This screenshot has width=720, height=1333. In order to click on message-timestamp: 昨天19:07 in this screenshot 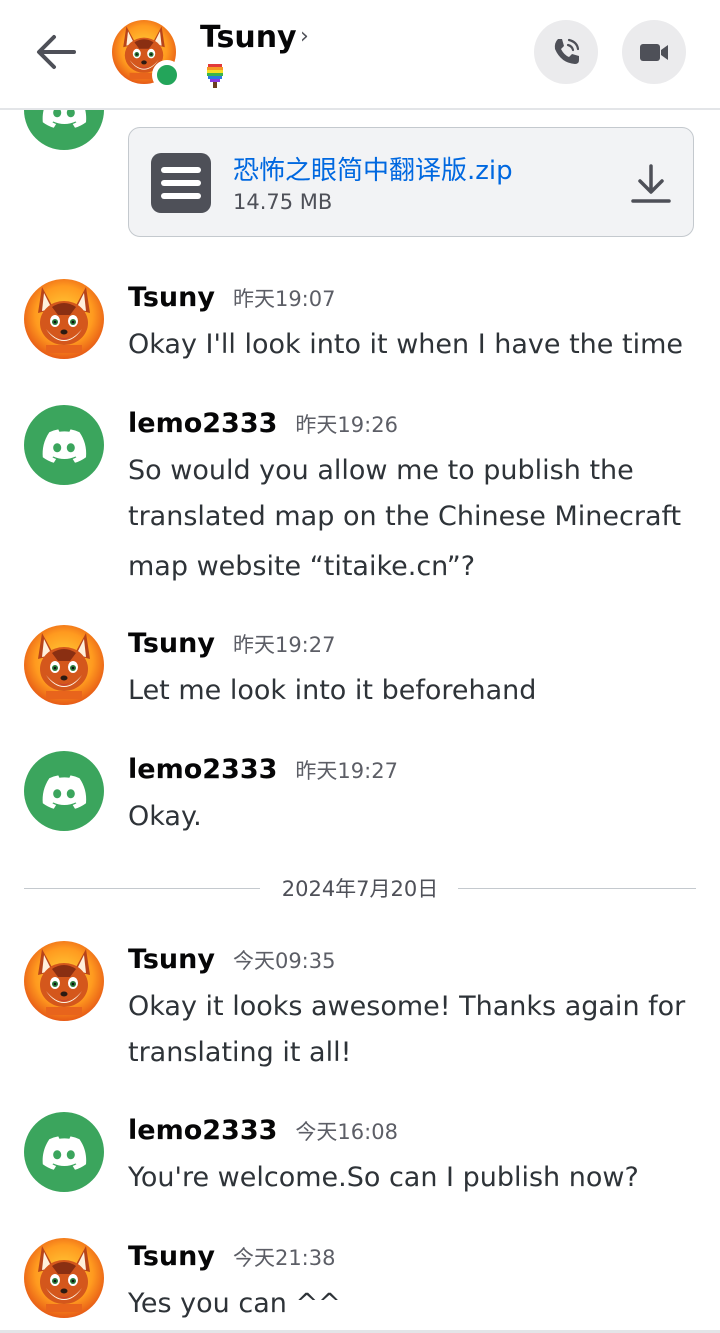, I will do `click(284, 299)`.